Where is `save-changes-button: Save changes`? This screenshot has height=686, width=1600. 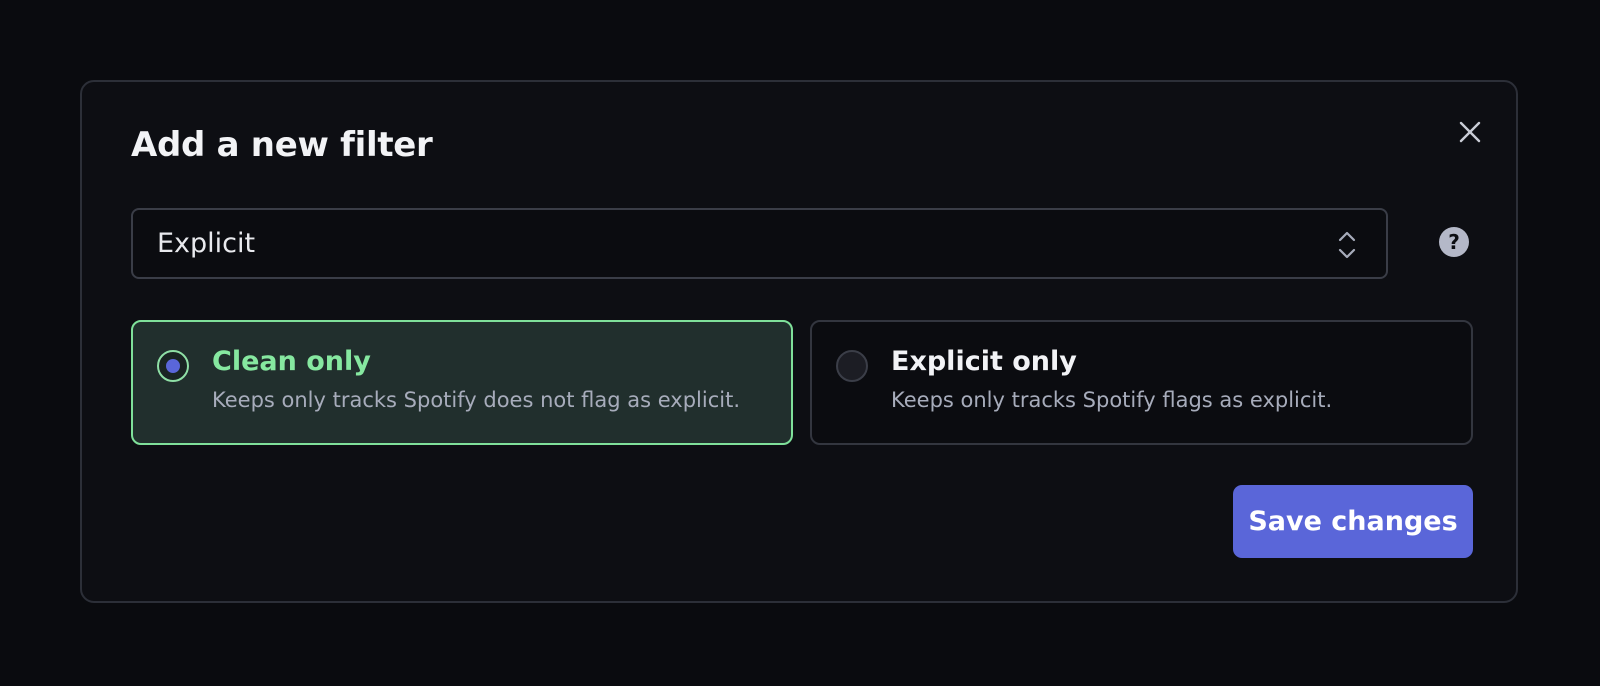
save-changes-button: Save changes is located at coordinates (1353, 521).